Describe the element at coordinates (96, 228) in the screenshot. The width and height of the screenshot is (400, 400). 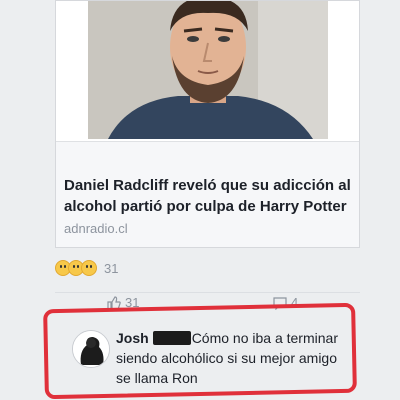
I see `article-domain: adnradio.cl` at that location.